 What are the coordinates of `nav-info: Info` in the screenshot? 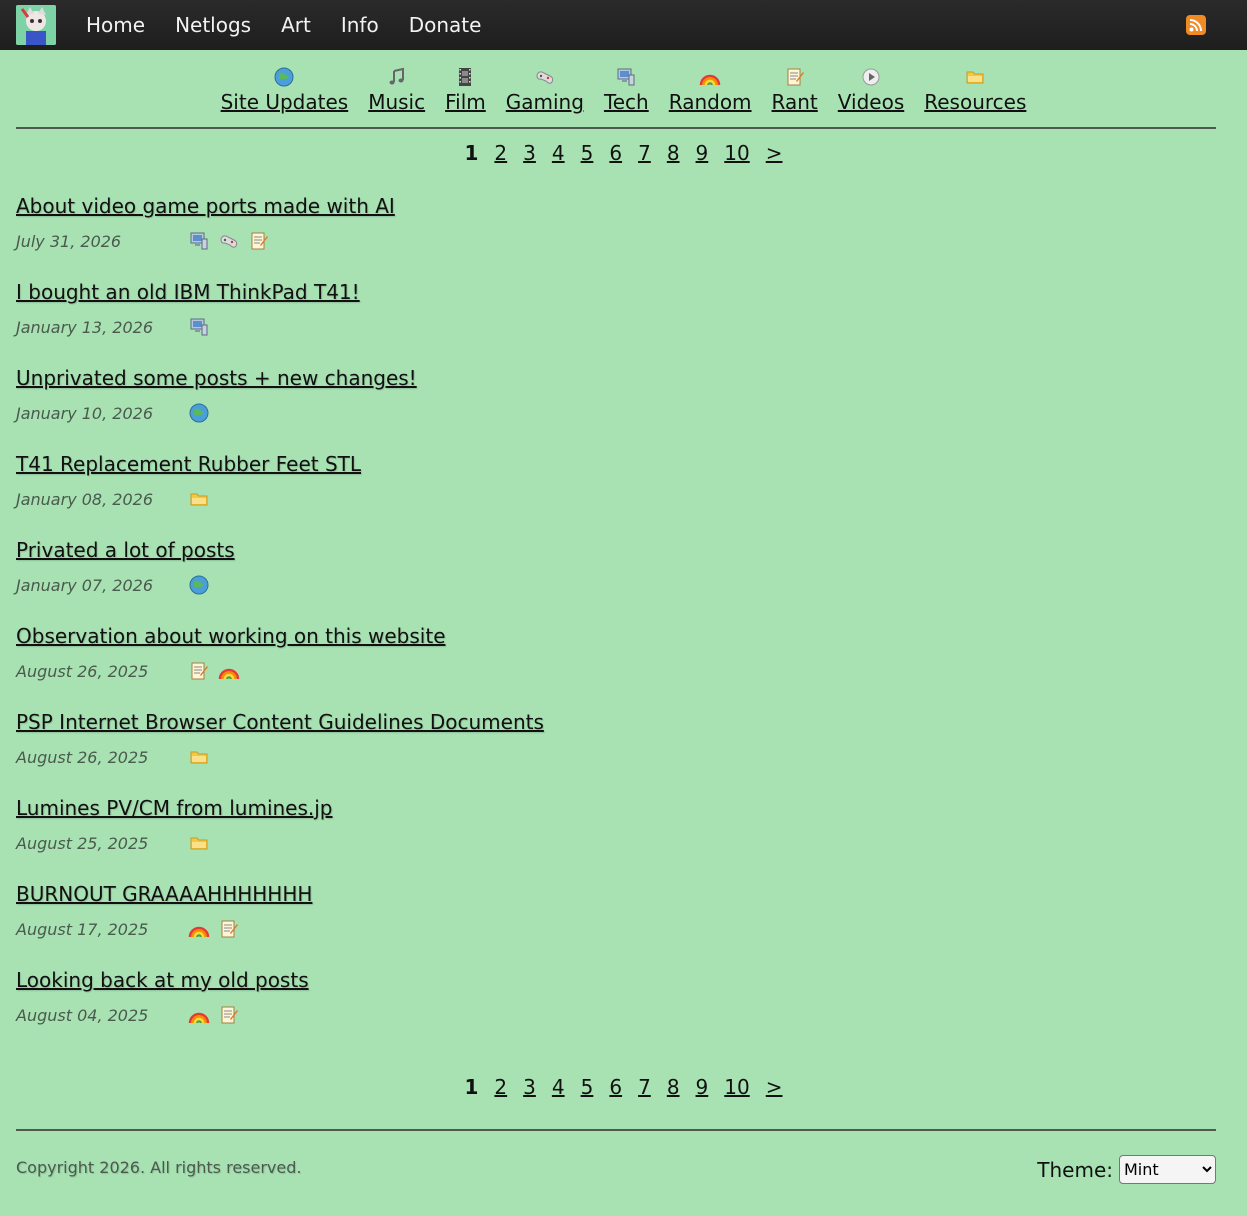 It's located at (360, 25).